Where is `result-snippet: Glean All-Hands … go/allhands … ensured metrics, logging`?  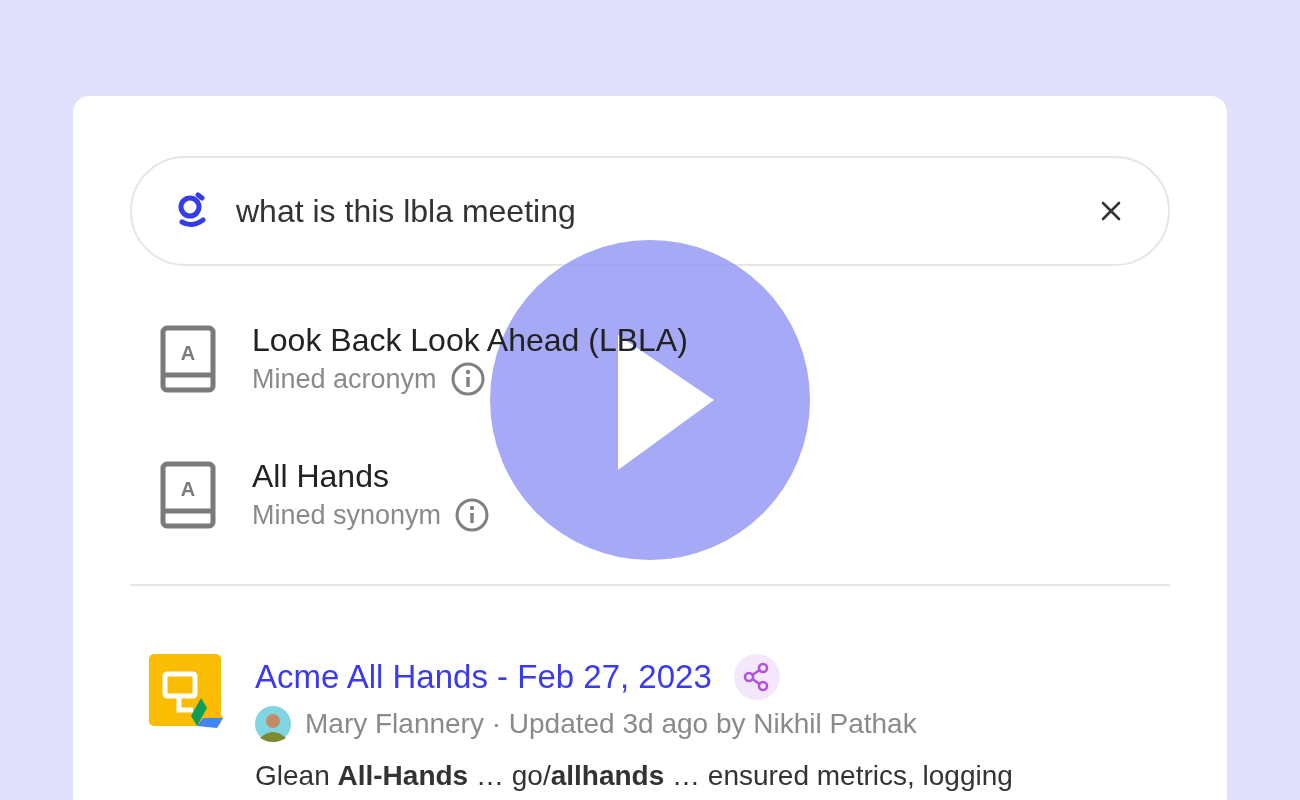
result-snippet: Glean All-Hands … go/allhands … ensured metrics, logging is located at coordinates (634, 776).